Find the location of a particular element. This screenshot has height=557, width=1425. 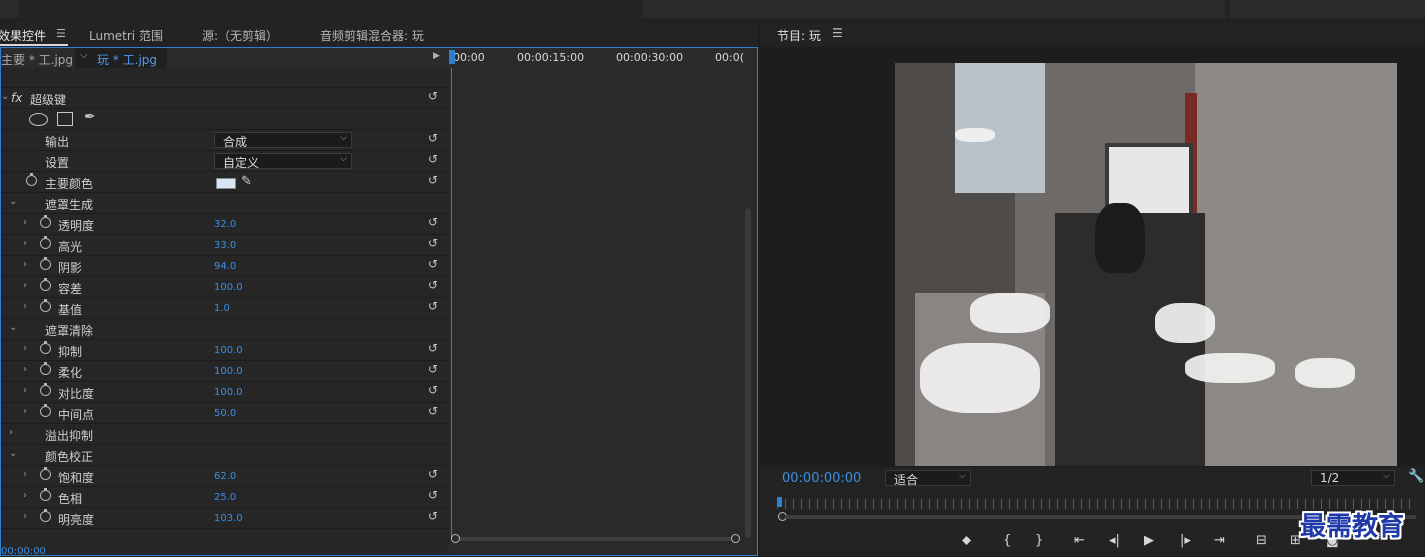

add-marker-icon: ⬥ is located at coordinates (966, 540).